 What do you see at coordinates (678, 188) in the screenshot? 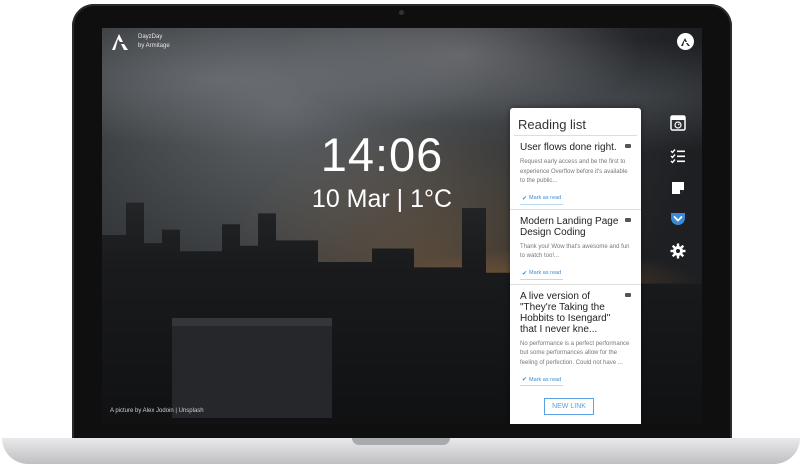
I see `note-icon` at bounding box center [678, 188].